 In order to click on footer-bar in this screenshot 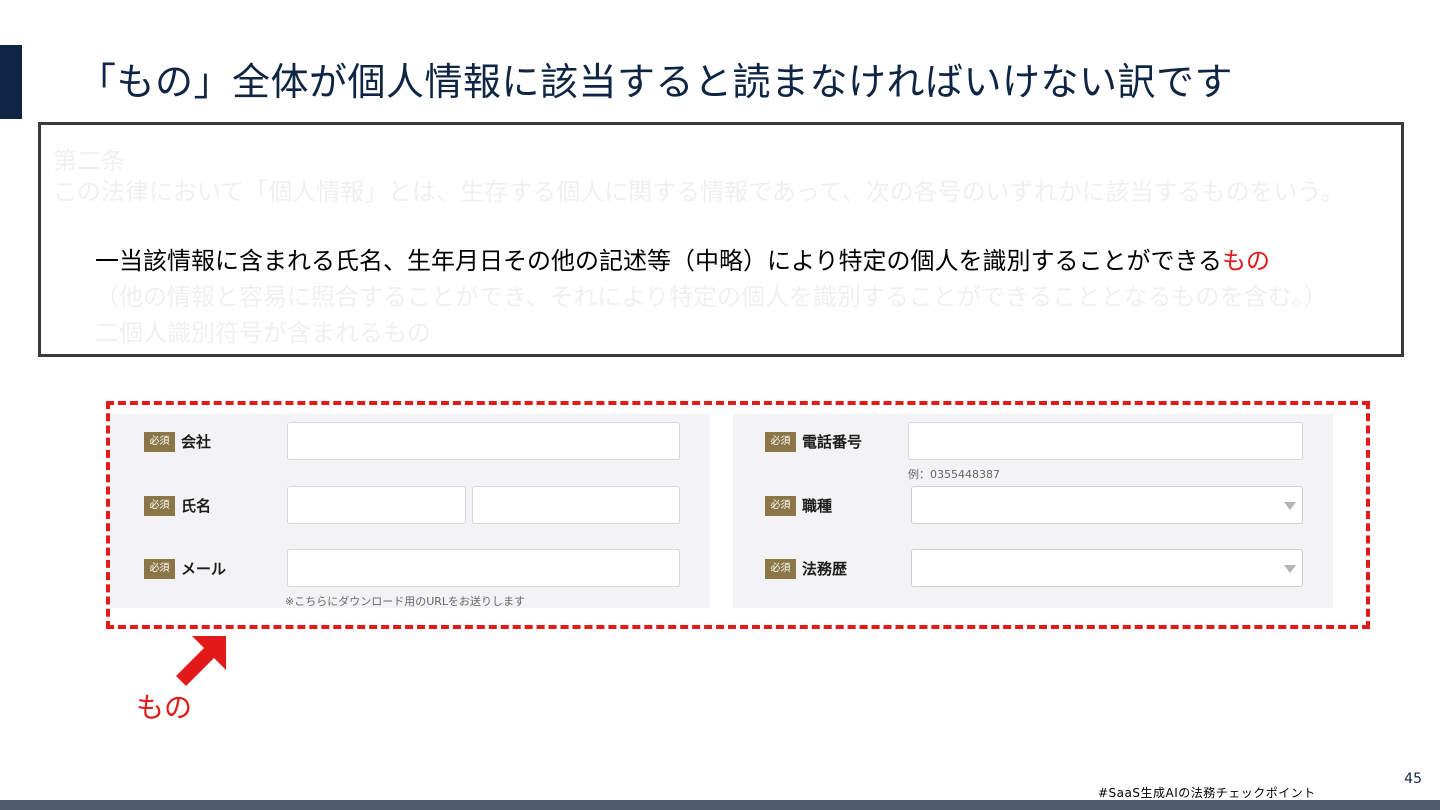, I will do `click(720, 805)`.